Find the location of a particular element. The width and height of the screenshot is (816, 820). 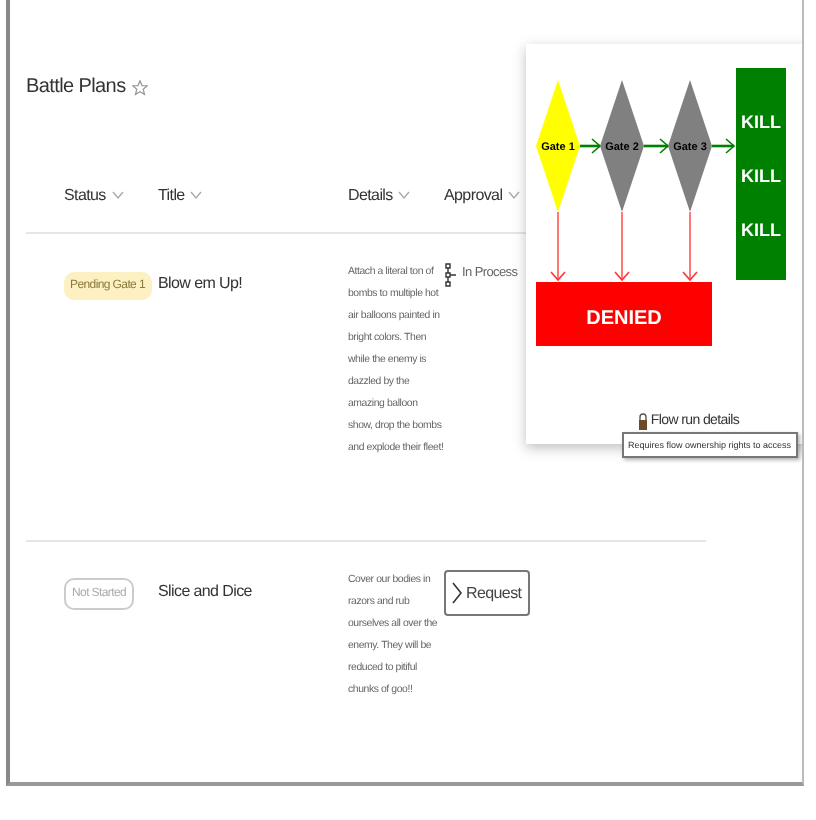

column-header: Details is located at coordinates (396, 195).